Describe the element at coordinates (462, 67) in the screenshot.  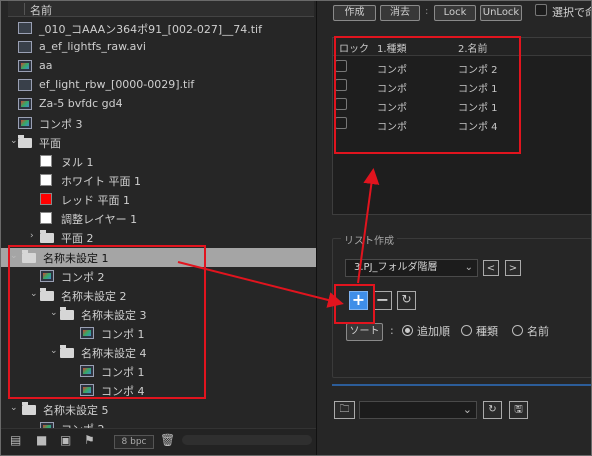
I see `list-row: コンポ コンポ 2` at that location.